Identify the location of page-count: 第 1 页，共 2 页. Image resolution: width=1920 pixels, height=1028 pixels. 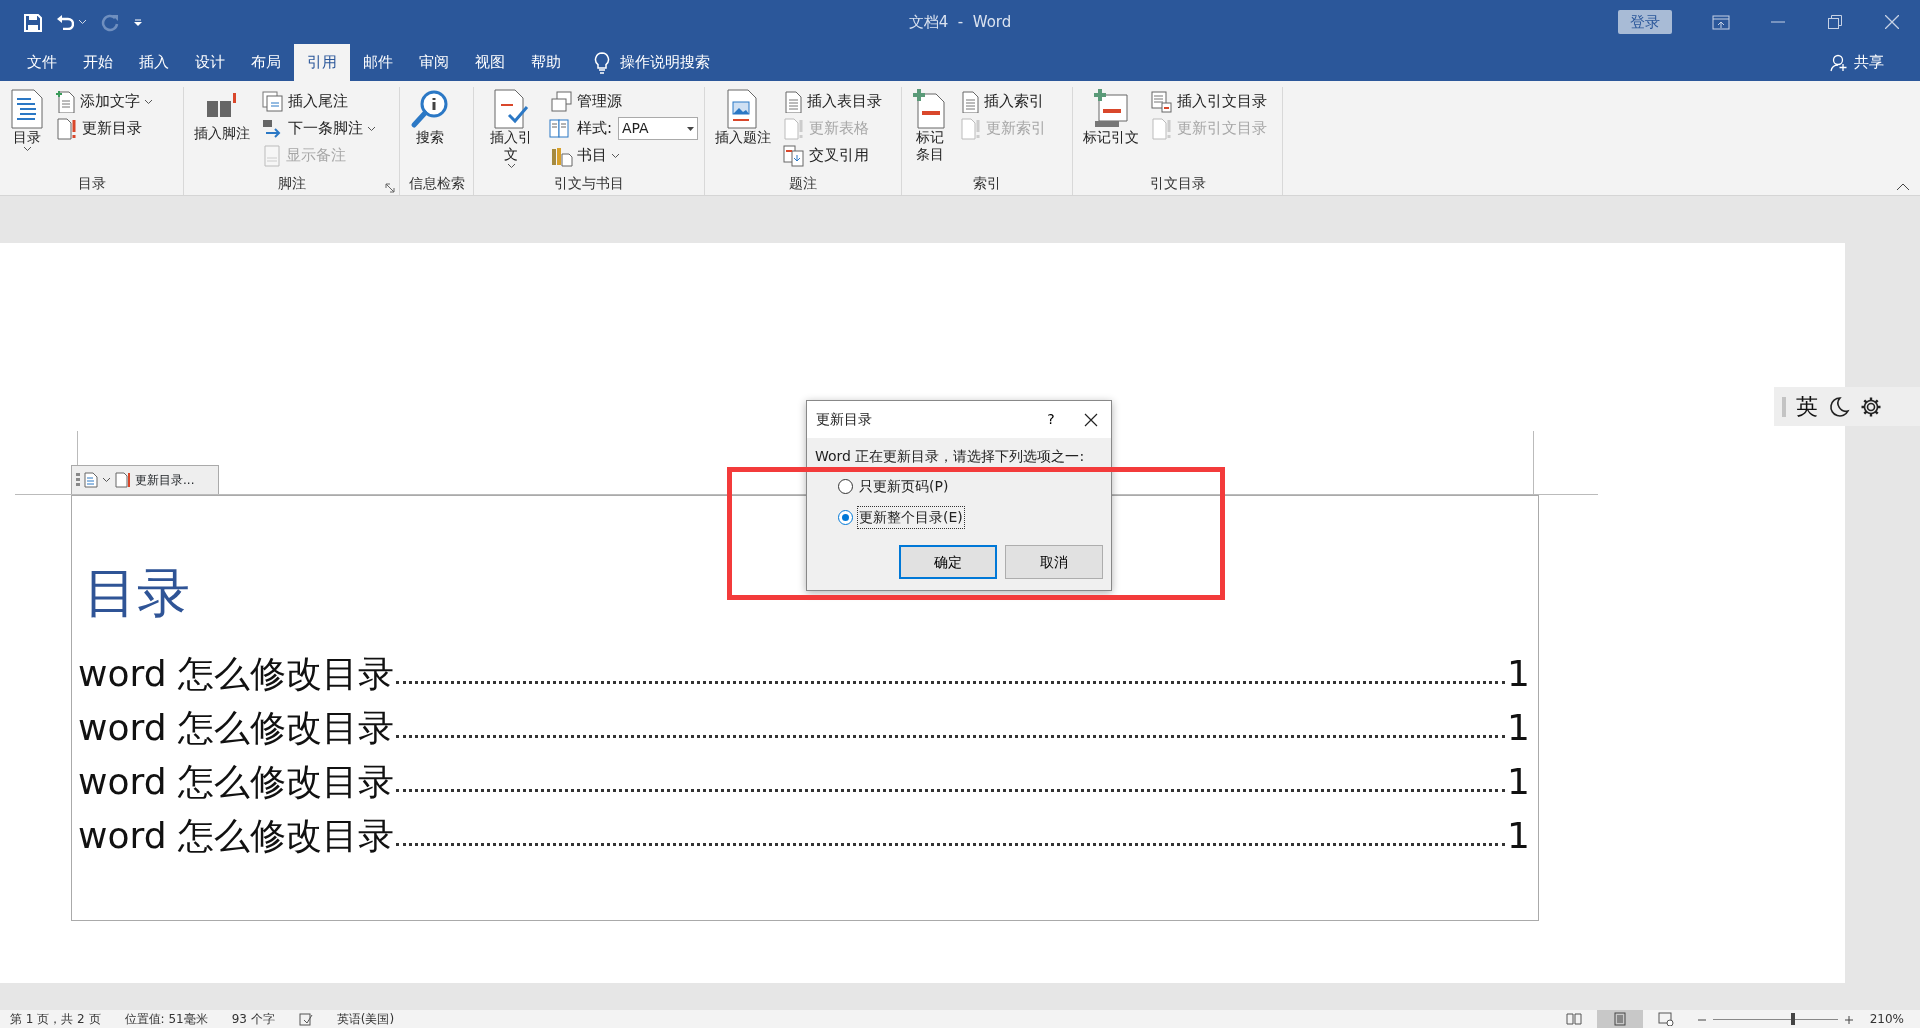
(55, 1019).